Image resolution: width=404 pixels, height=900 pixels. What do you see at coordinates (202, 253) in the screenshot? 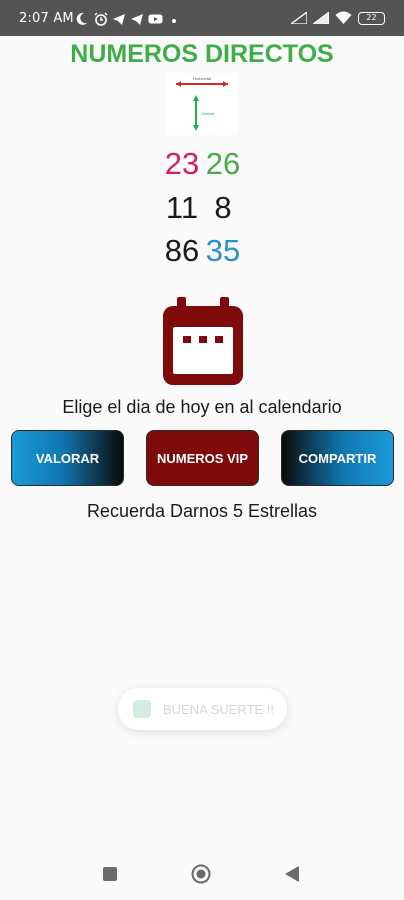
I see `number-row: 86 35` at bounding box center [202, 253].